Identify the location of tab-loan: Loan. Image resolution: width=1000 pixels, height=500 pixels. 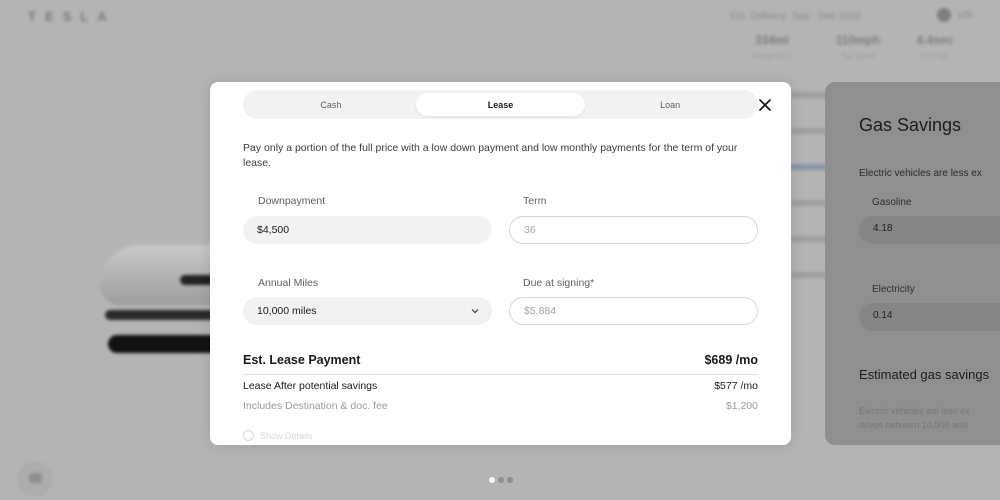
(670, 104).